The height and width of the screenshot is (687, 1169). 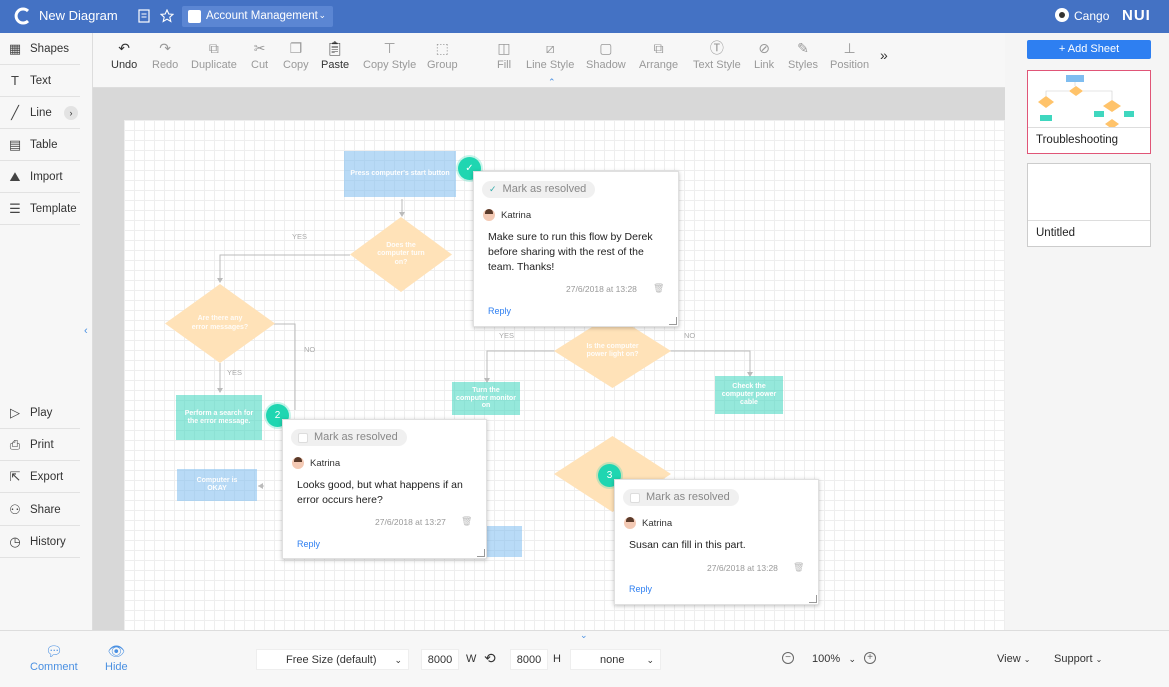 I want to click on turn-on-decision: Does the computer turn on?, so click(x=401, y=254).